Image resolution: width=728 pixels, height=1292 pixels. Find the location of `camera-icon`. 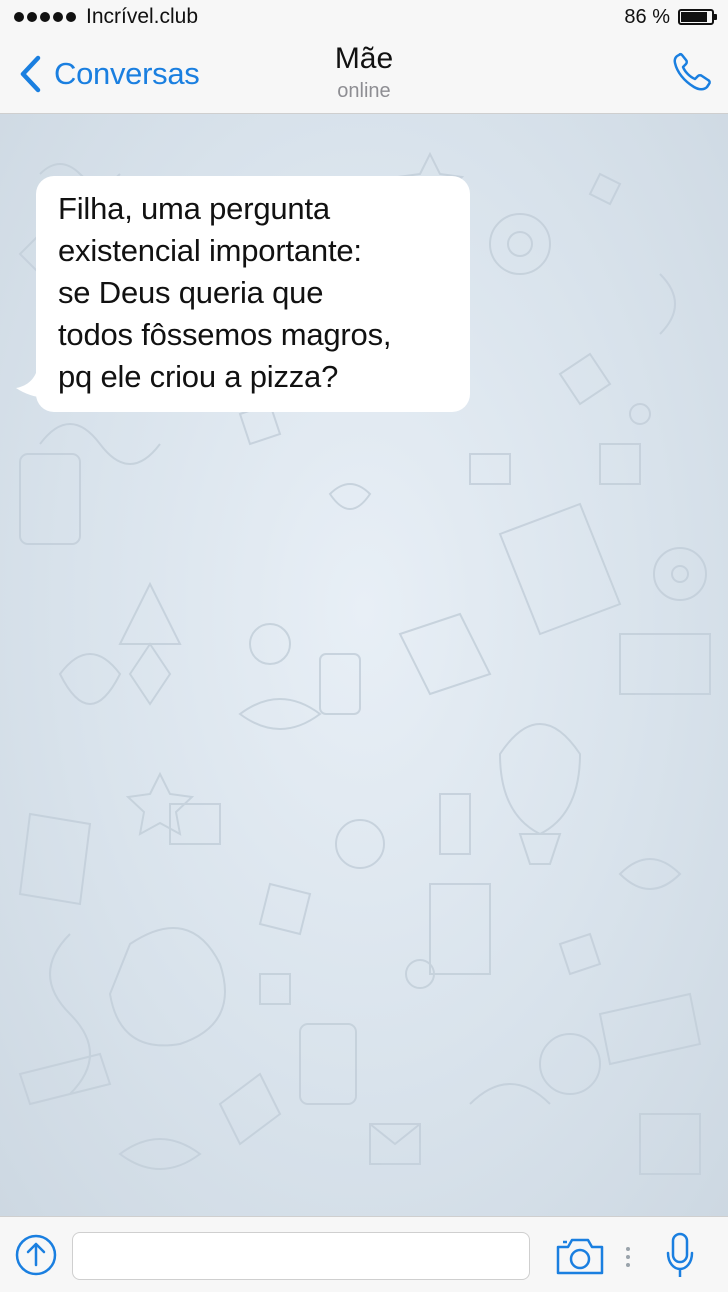

camera-icon is located at coordinates (580, 1256).